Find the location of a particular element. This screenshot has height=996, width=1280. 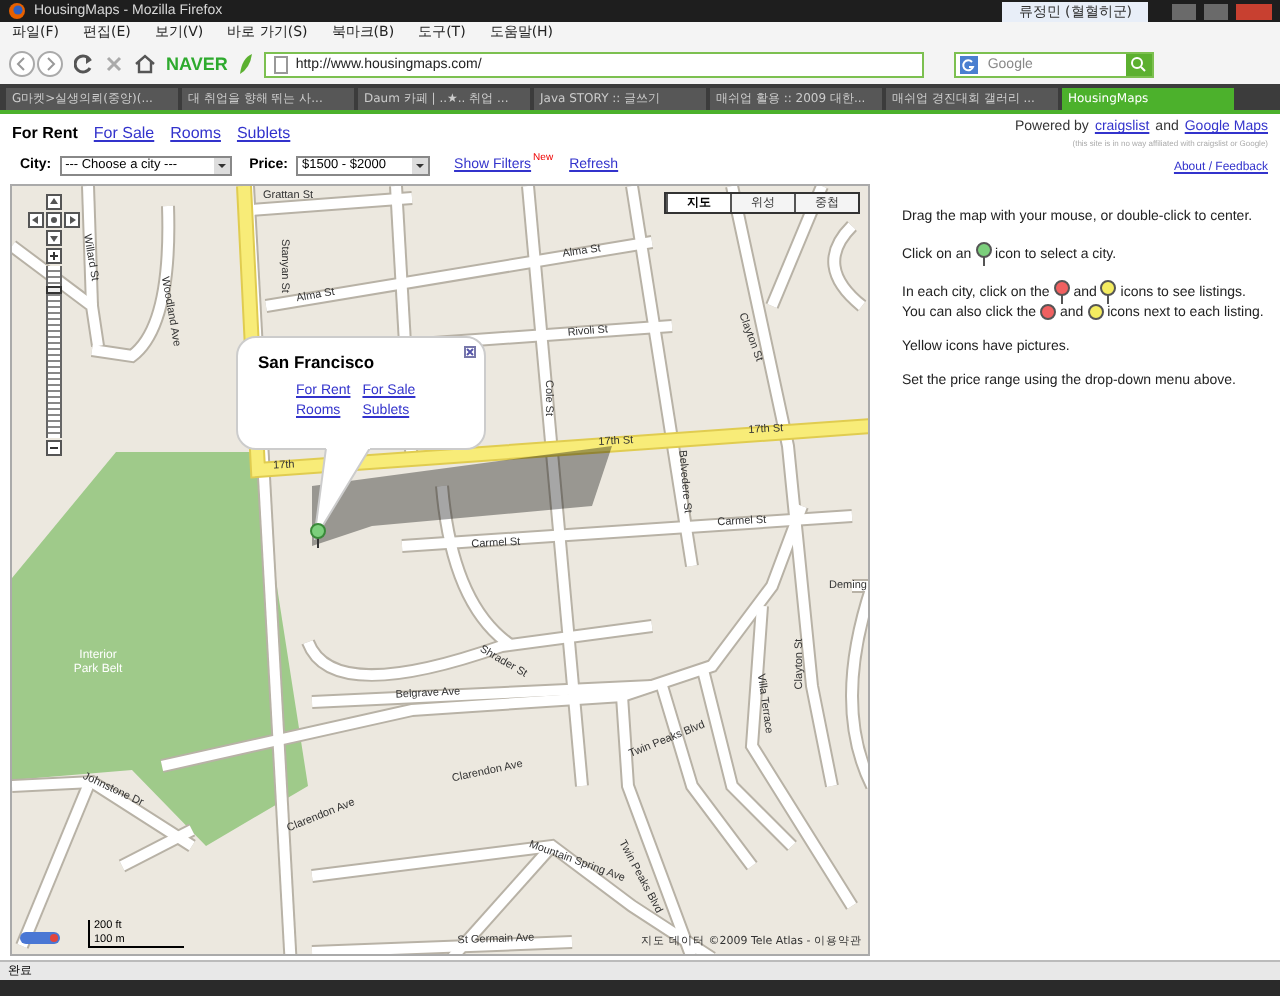

info-window-tail is located at coordinates (342, 494).